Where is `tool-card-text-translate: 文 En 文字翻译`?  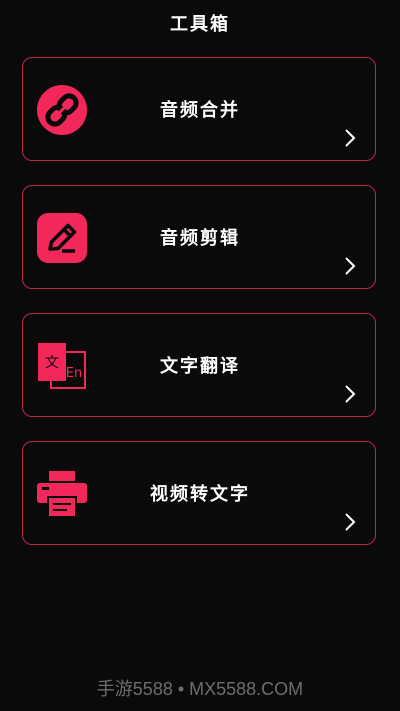 tool-card-text-translate: 文 En 文字翻译 is located at coordinates (199, 365).